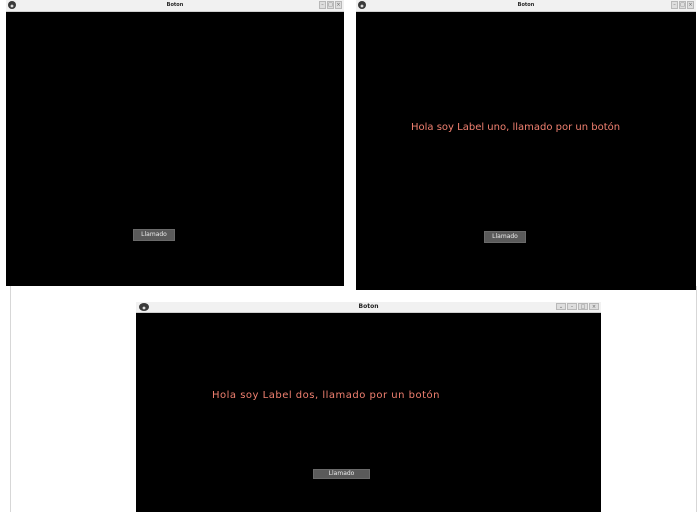 The width and height of the screenshot is (699, 512). What do you see at coordinates (696, 399) in the screenshot?
I see `frame-line-right` at bounding box center [696, 399].